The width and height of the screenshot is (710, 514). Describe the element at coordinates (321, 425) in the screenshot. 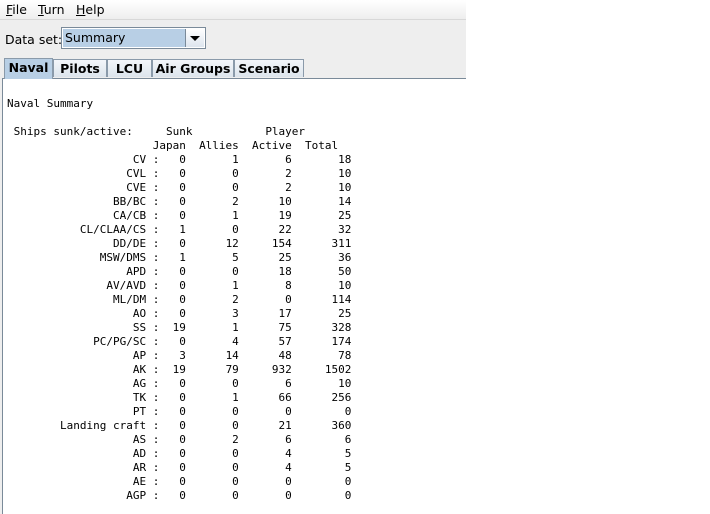

I see `row-total: 360` at that location.